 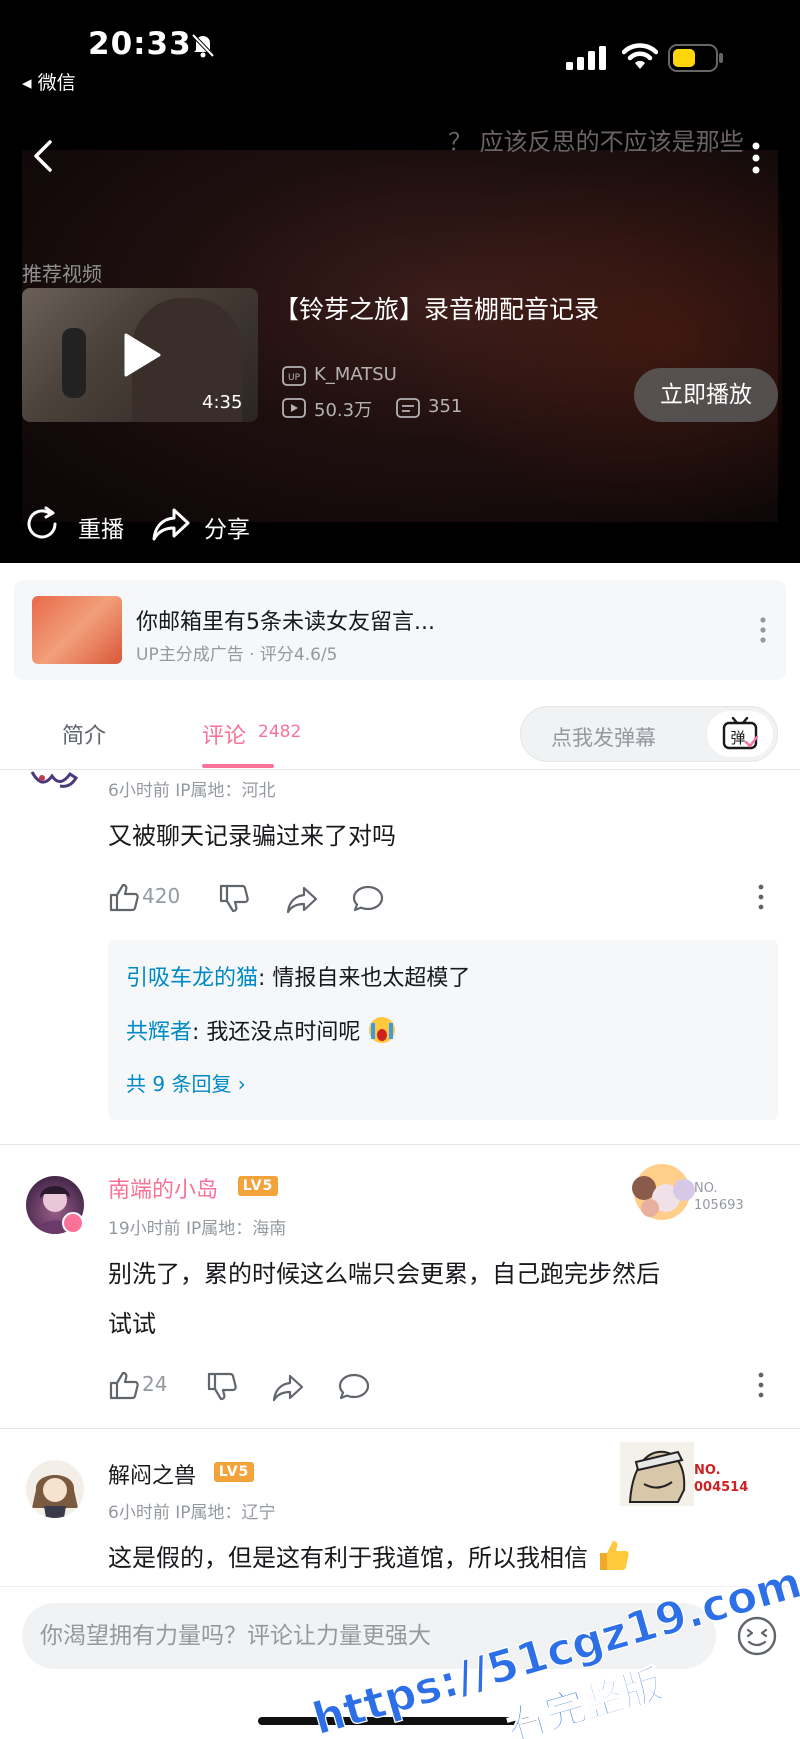 I want to click on tab-comments: 评论, so click(x=224, y=734).